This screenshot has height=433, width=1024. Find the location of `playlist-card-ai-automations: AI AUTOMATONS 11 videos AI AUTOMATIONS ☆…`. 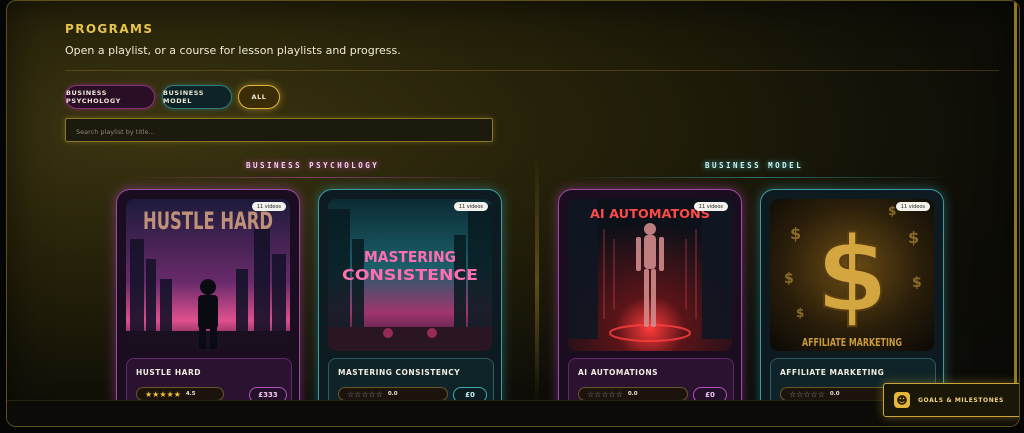

playlist-card-ai-automations: AI AUTOMATONS 11 videos AI AUTOMATIONS ☆… is located at coordinates (650, 304).